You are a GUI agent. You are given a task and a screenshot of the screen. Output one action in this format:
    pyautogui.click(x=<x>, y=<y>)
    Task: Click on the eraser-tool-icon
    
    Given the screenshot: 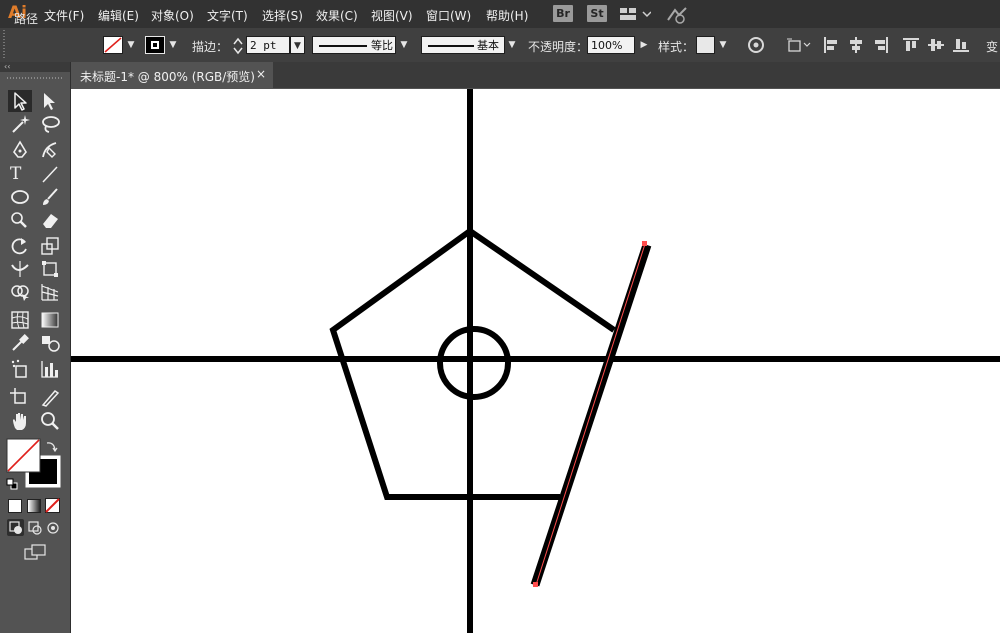 What is the action you would take?
    pyautogui.click(x=50, y=220)
    